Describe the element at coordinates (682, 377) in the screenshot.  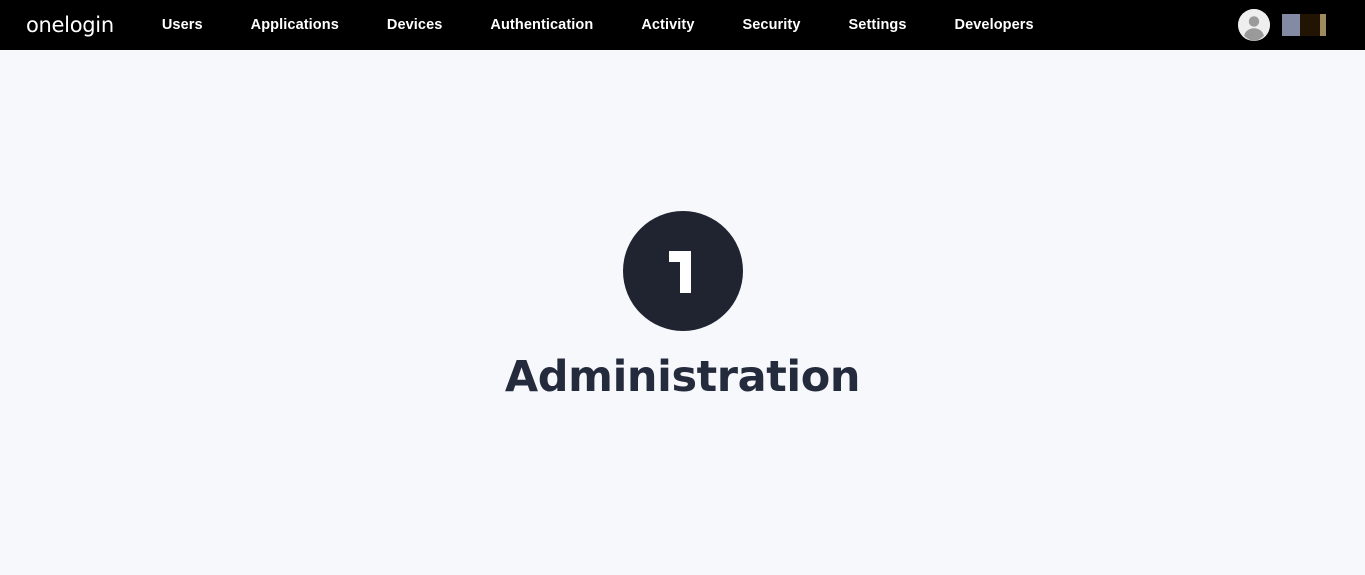
I see `page-title: Administration` at that location.